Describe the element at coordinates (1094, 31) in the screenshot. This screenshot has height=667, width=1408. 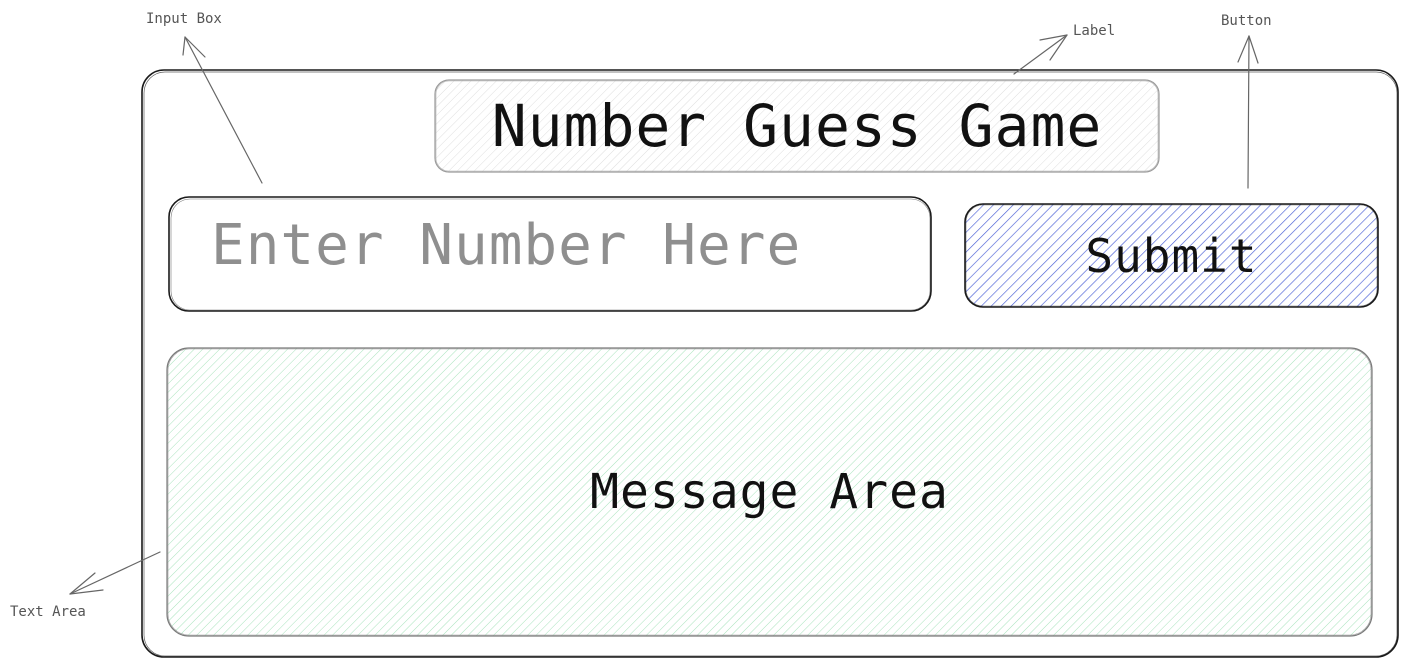
I see `annotation-label: Label` at that location.